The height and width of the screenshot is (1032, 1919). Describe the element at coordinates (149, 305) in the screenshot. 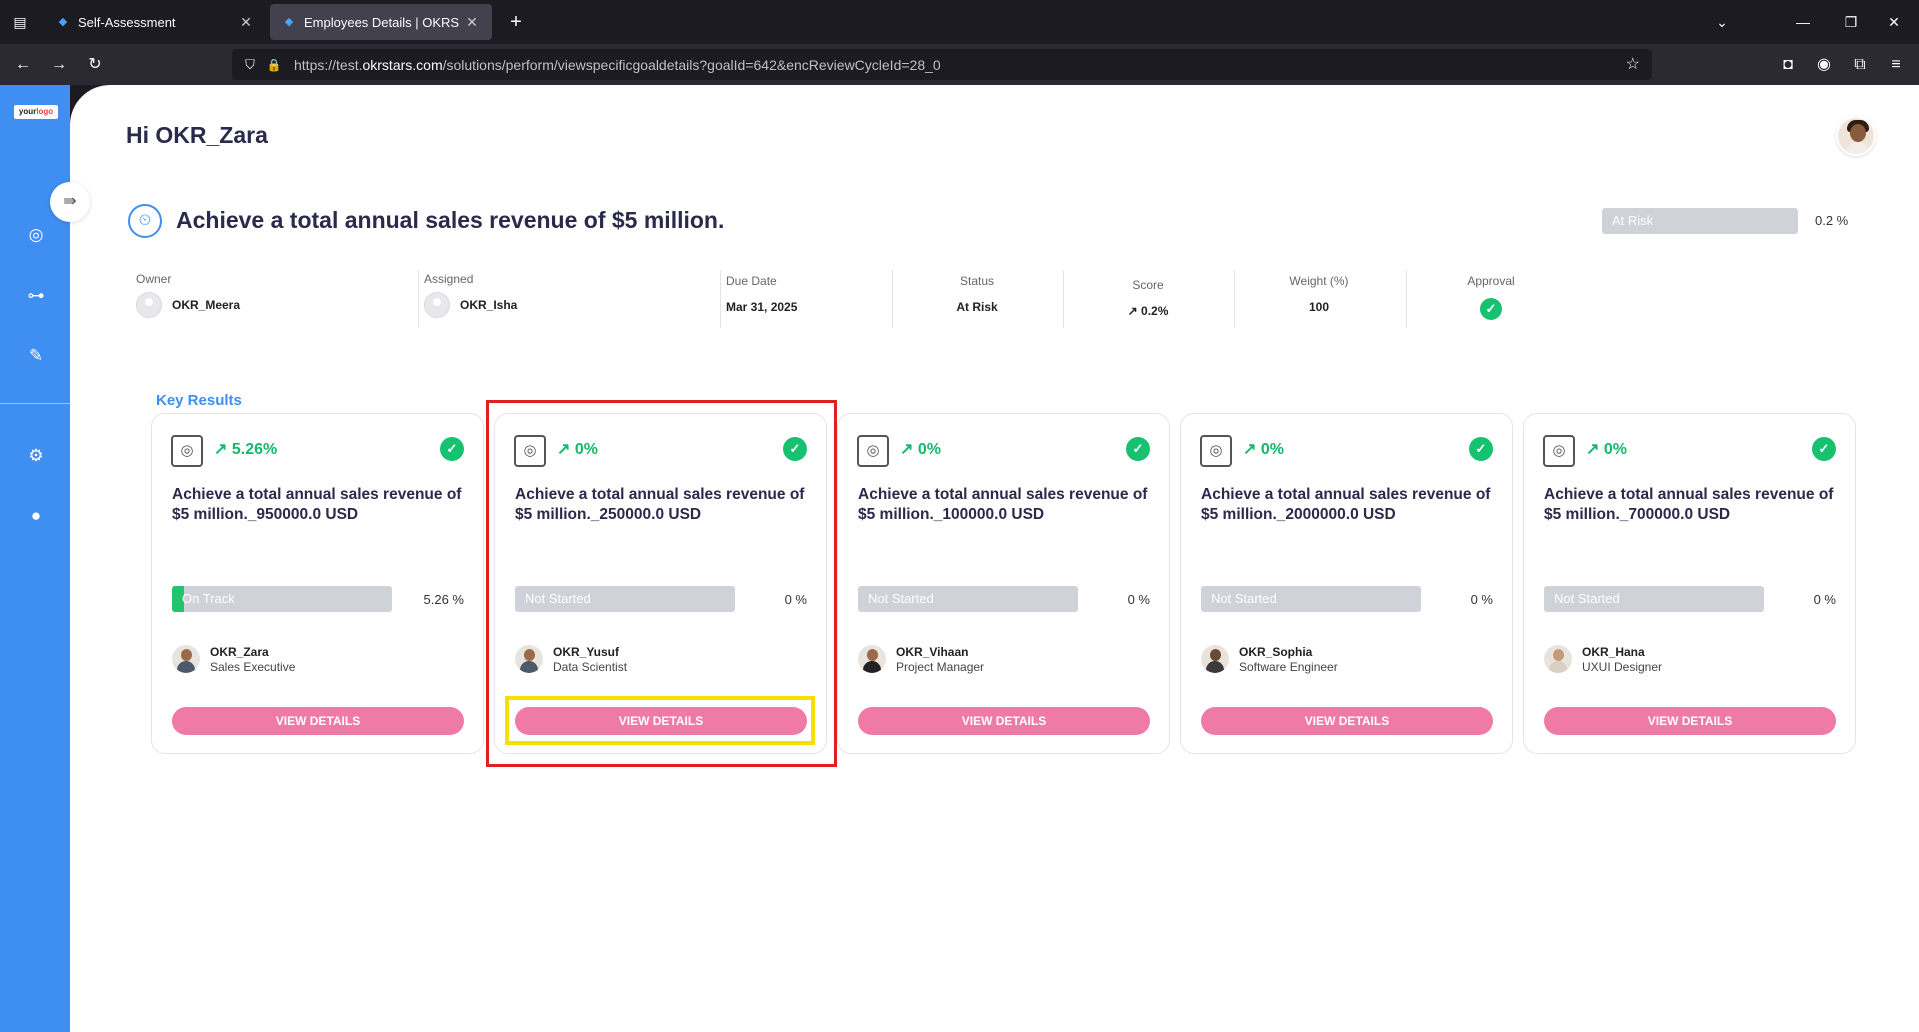

I see `owner-avatar` at that location.